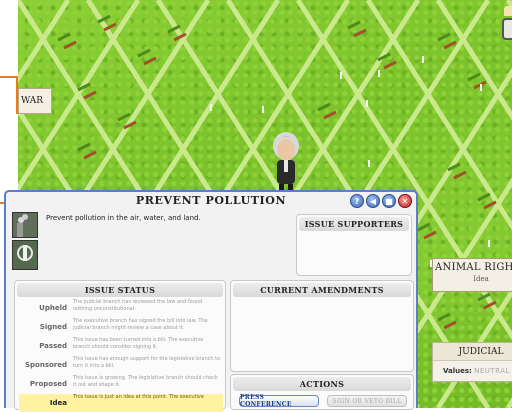 The image size is (512, 412). What do you see at coordinates (35, 101) in the screenshot?
I see `war-tab: WAR` at bounding box center [35, 101].